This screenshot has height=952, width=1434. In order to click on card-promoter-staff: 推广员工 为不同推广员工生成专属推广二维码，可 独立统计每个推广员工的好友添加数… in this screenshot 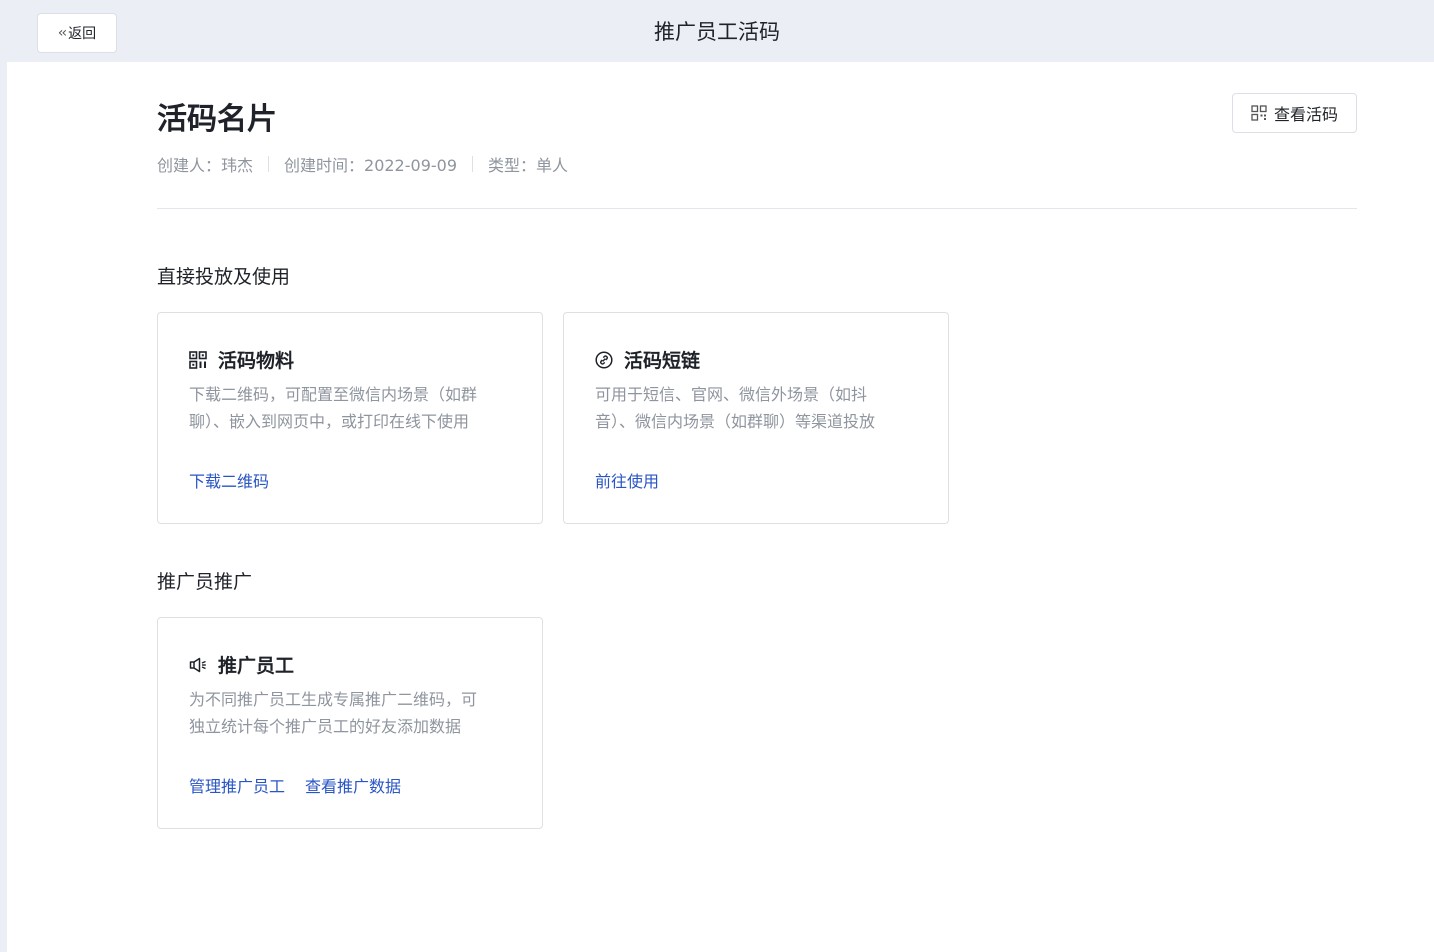, I will do `click(350, 723)`.